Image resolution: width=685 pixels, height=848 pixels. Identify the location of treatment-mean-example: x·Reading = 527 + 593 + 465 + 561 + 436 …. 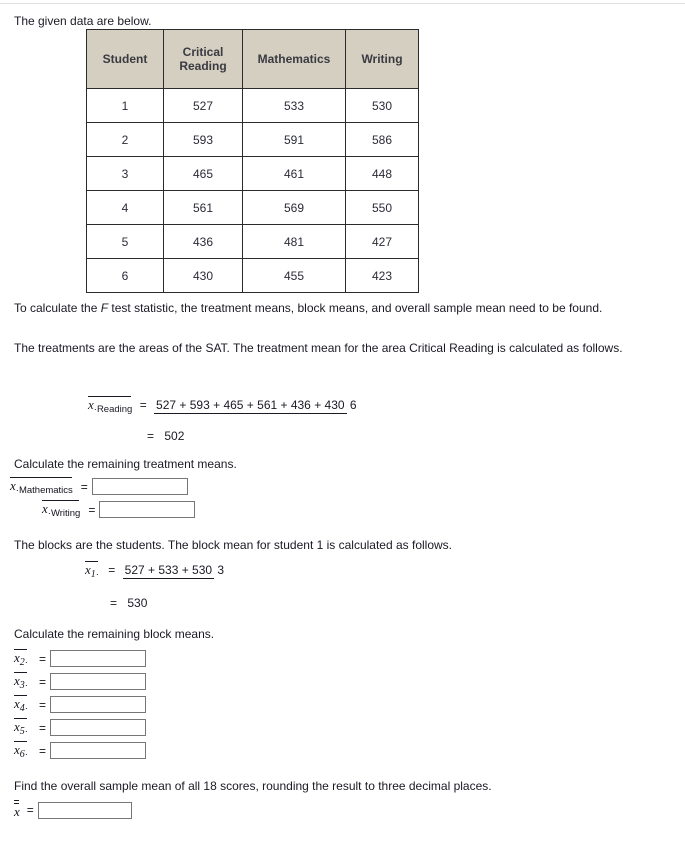
(222, 405).